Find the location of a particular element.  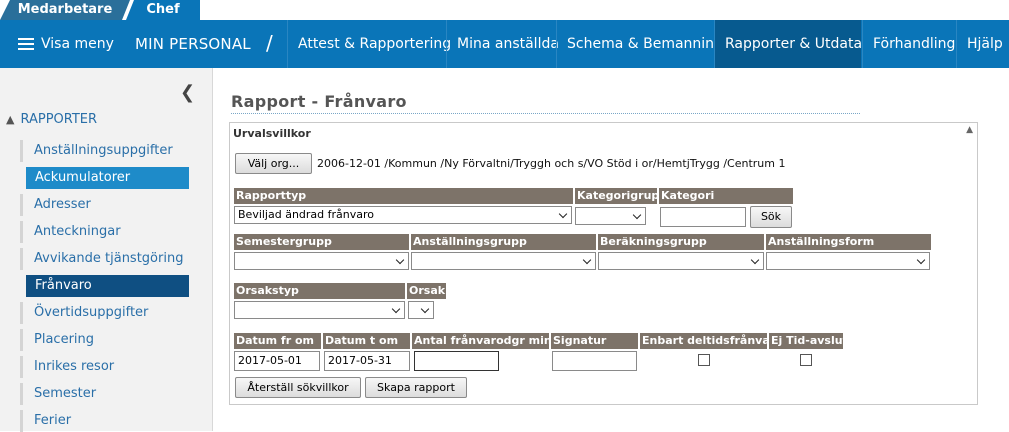

title-divider is located at coordinates (545, 113).